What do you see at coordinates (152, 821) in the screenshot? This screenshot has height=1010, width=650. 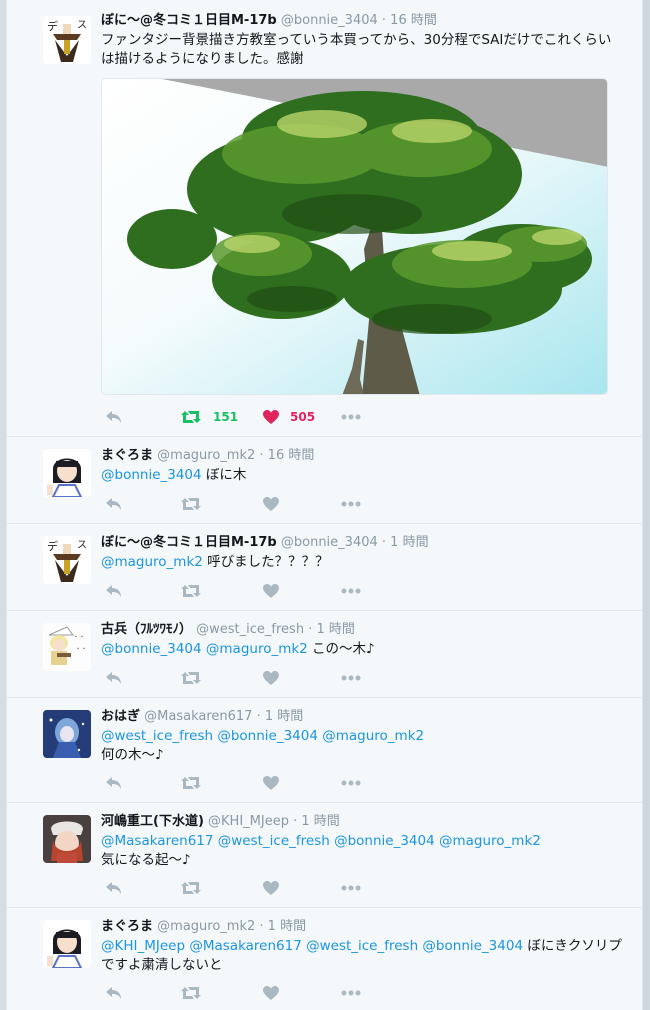 I see `display-name: 河嶋重工(下水道)` at bounding box center [152, 821].